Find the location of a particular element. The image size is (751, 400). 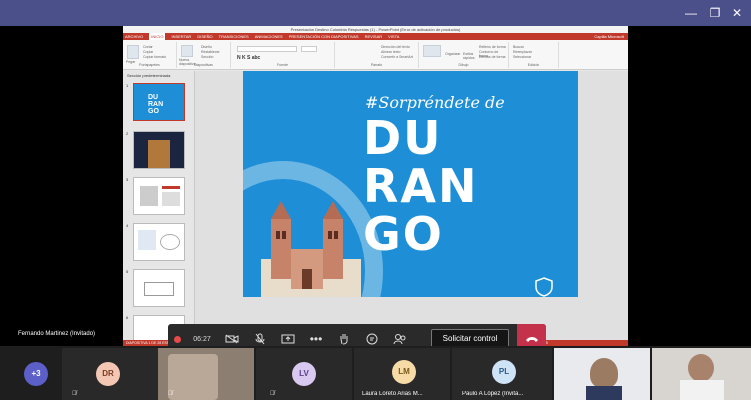

slide-title-line-1: DU is located at coordinates (403, 138).